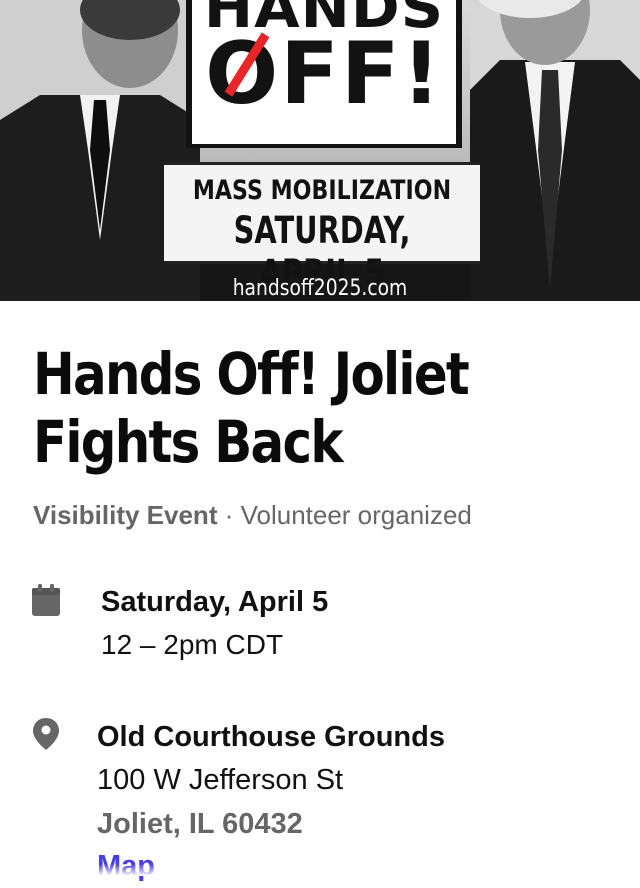 Image resolution: width=640 pixels, height=888 pixels. Describe the element at coordinates (46, 600) in the screenshot. I see `calendar-icon` at that location.